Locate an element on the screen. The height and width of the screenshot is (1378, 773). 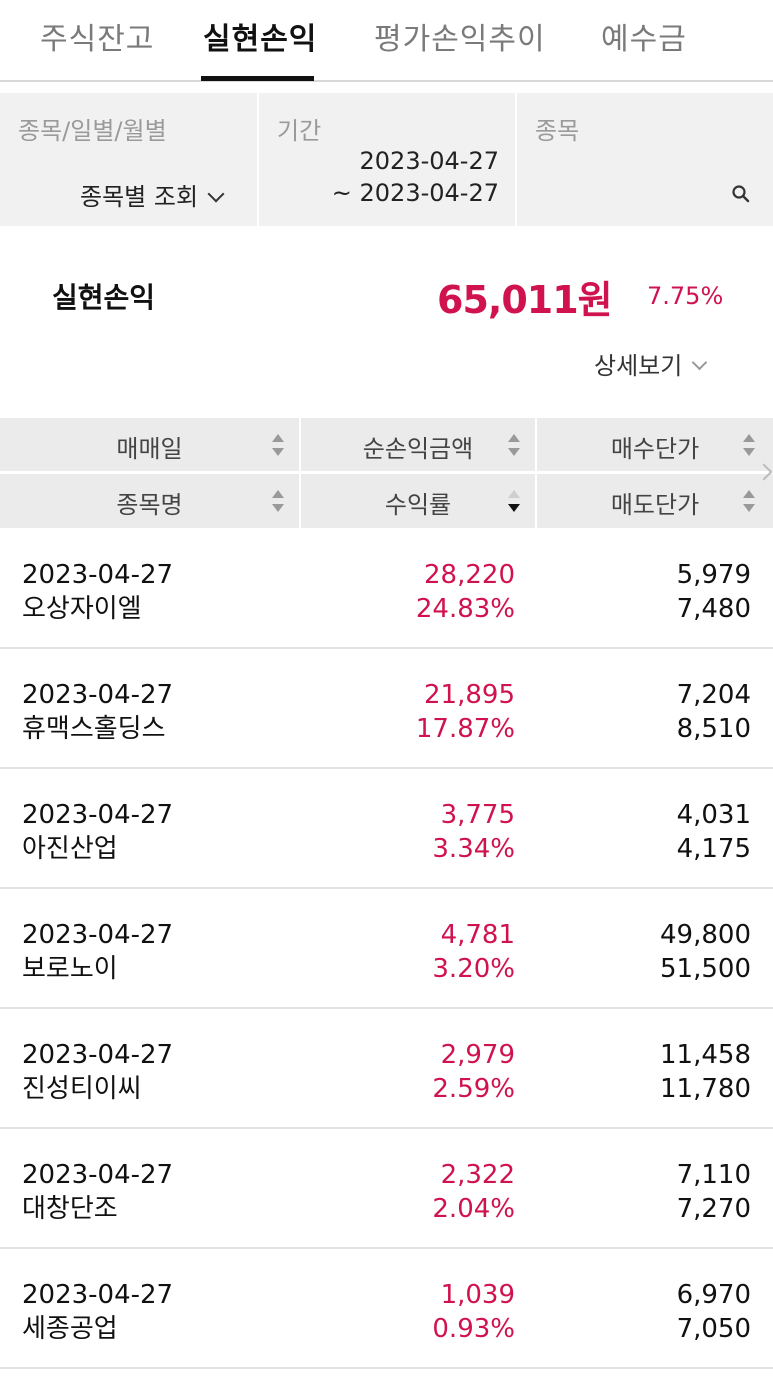
header-net-profit: 순손익금액 is located at coordinates (418, 444).